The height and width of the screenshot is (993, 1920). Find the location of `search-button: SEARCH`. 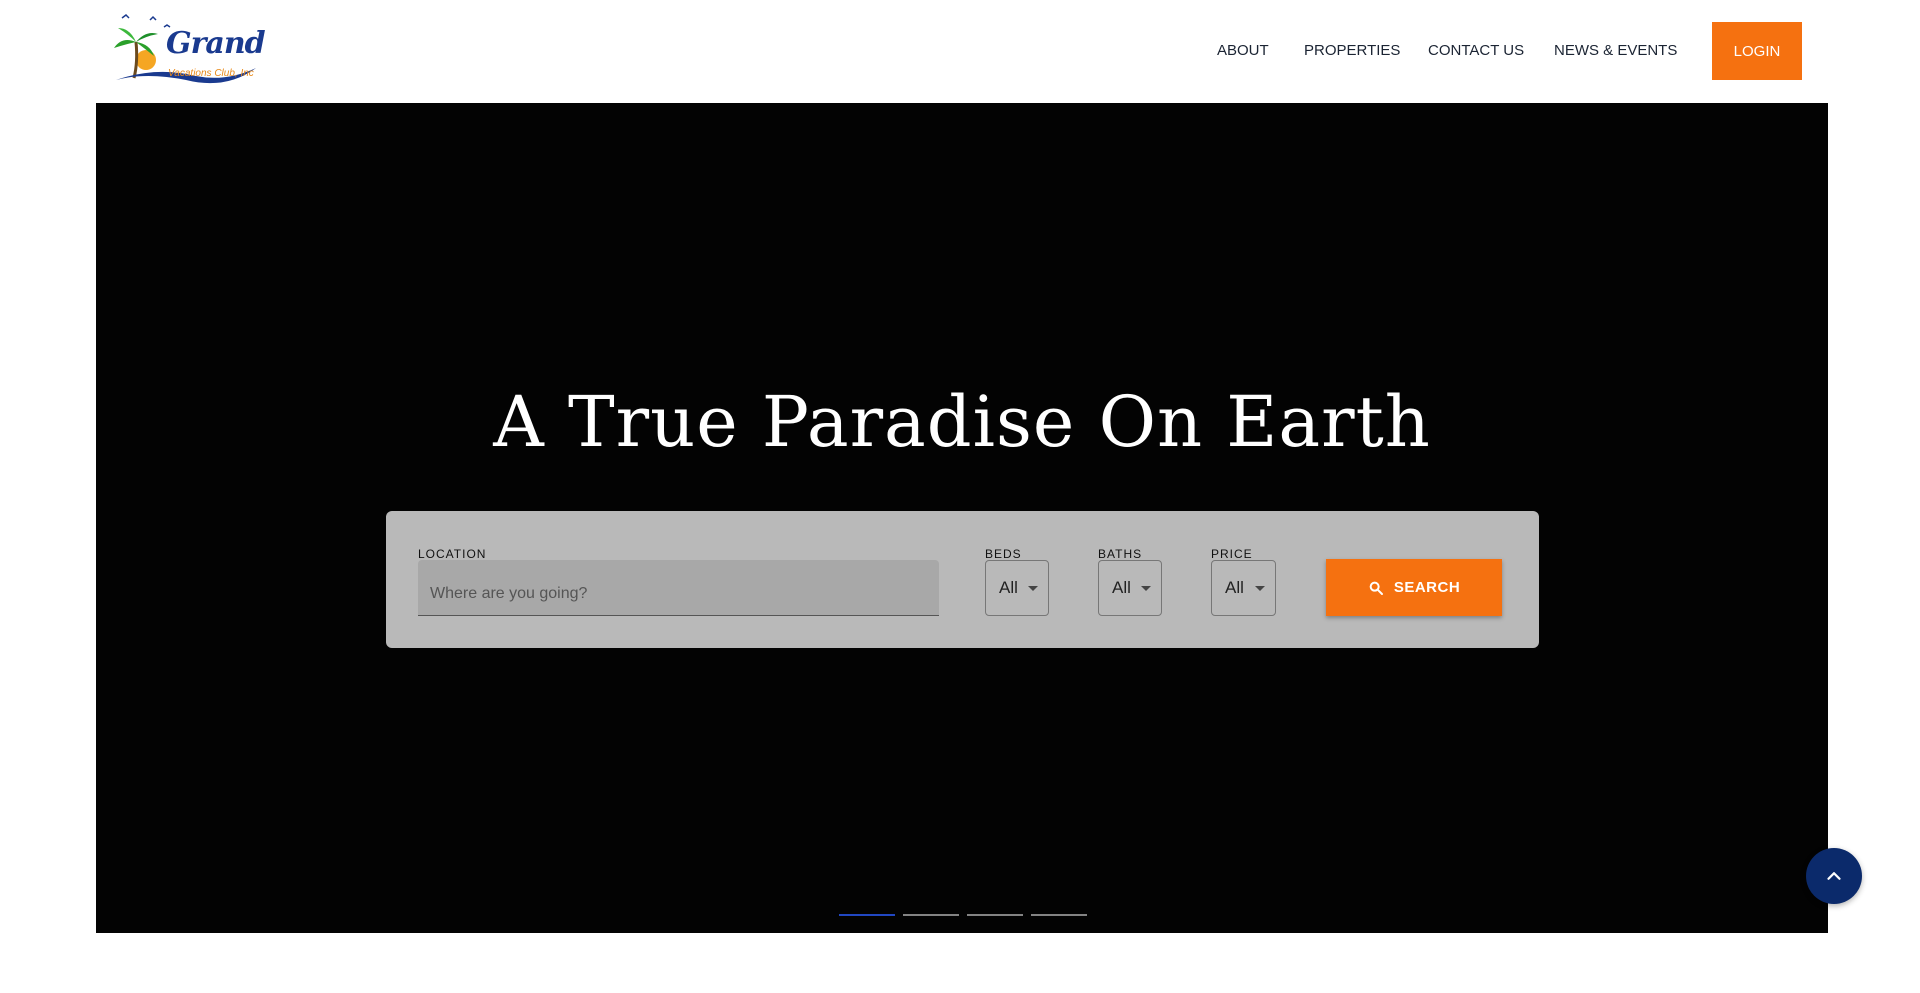

search-button: SEARCH is located at coordinates (1414, 587).